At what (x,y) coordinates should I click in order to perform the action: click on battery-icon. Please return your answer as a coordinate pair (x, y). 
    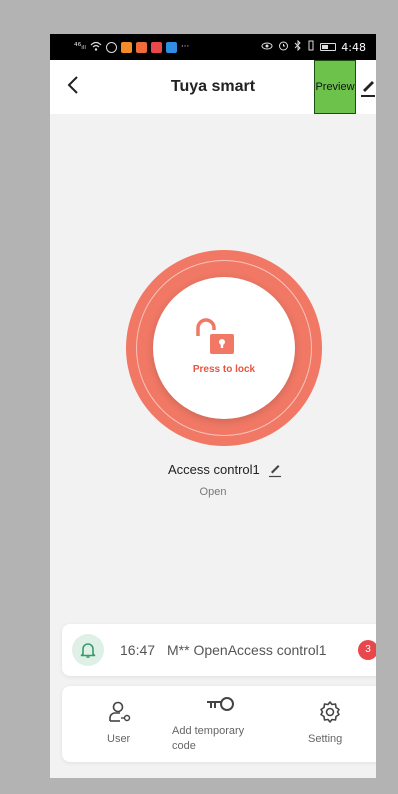
    Looking at the image, I should click on (328, 47).